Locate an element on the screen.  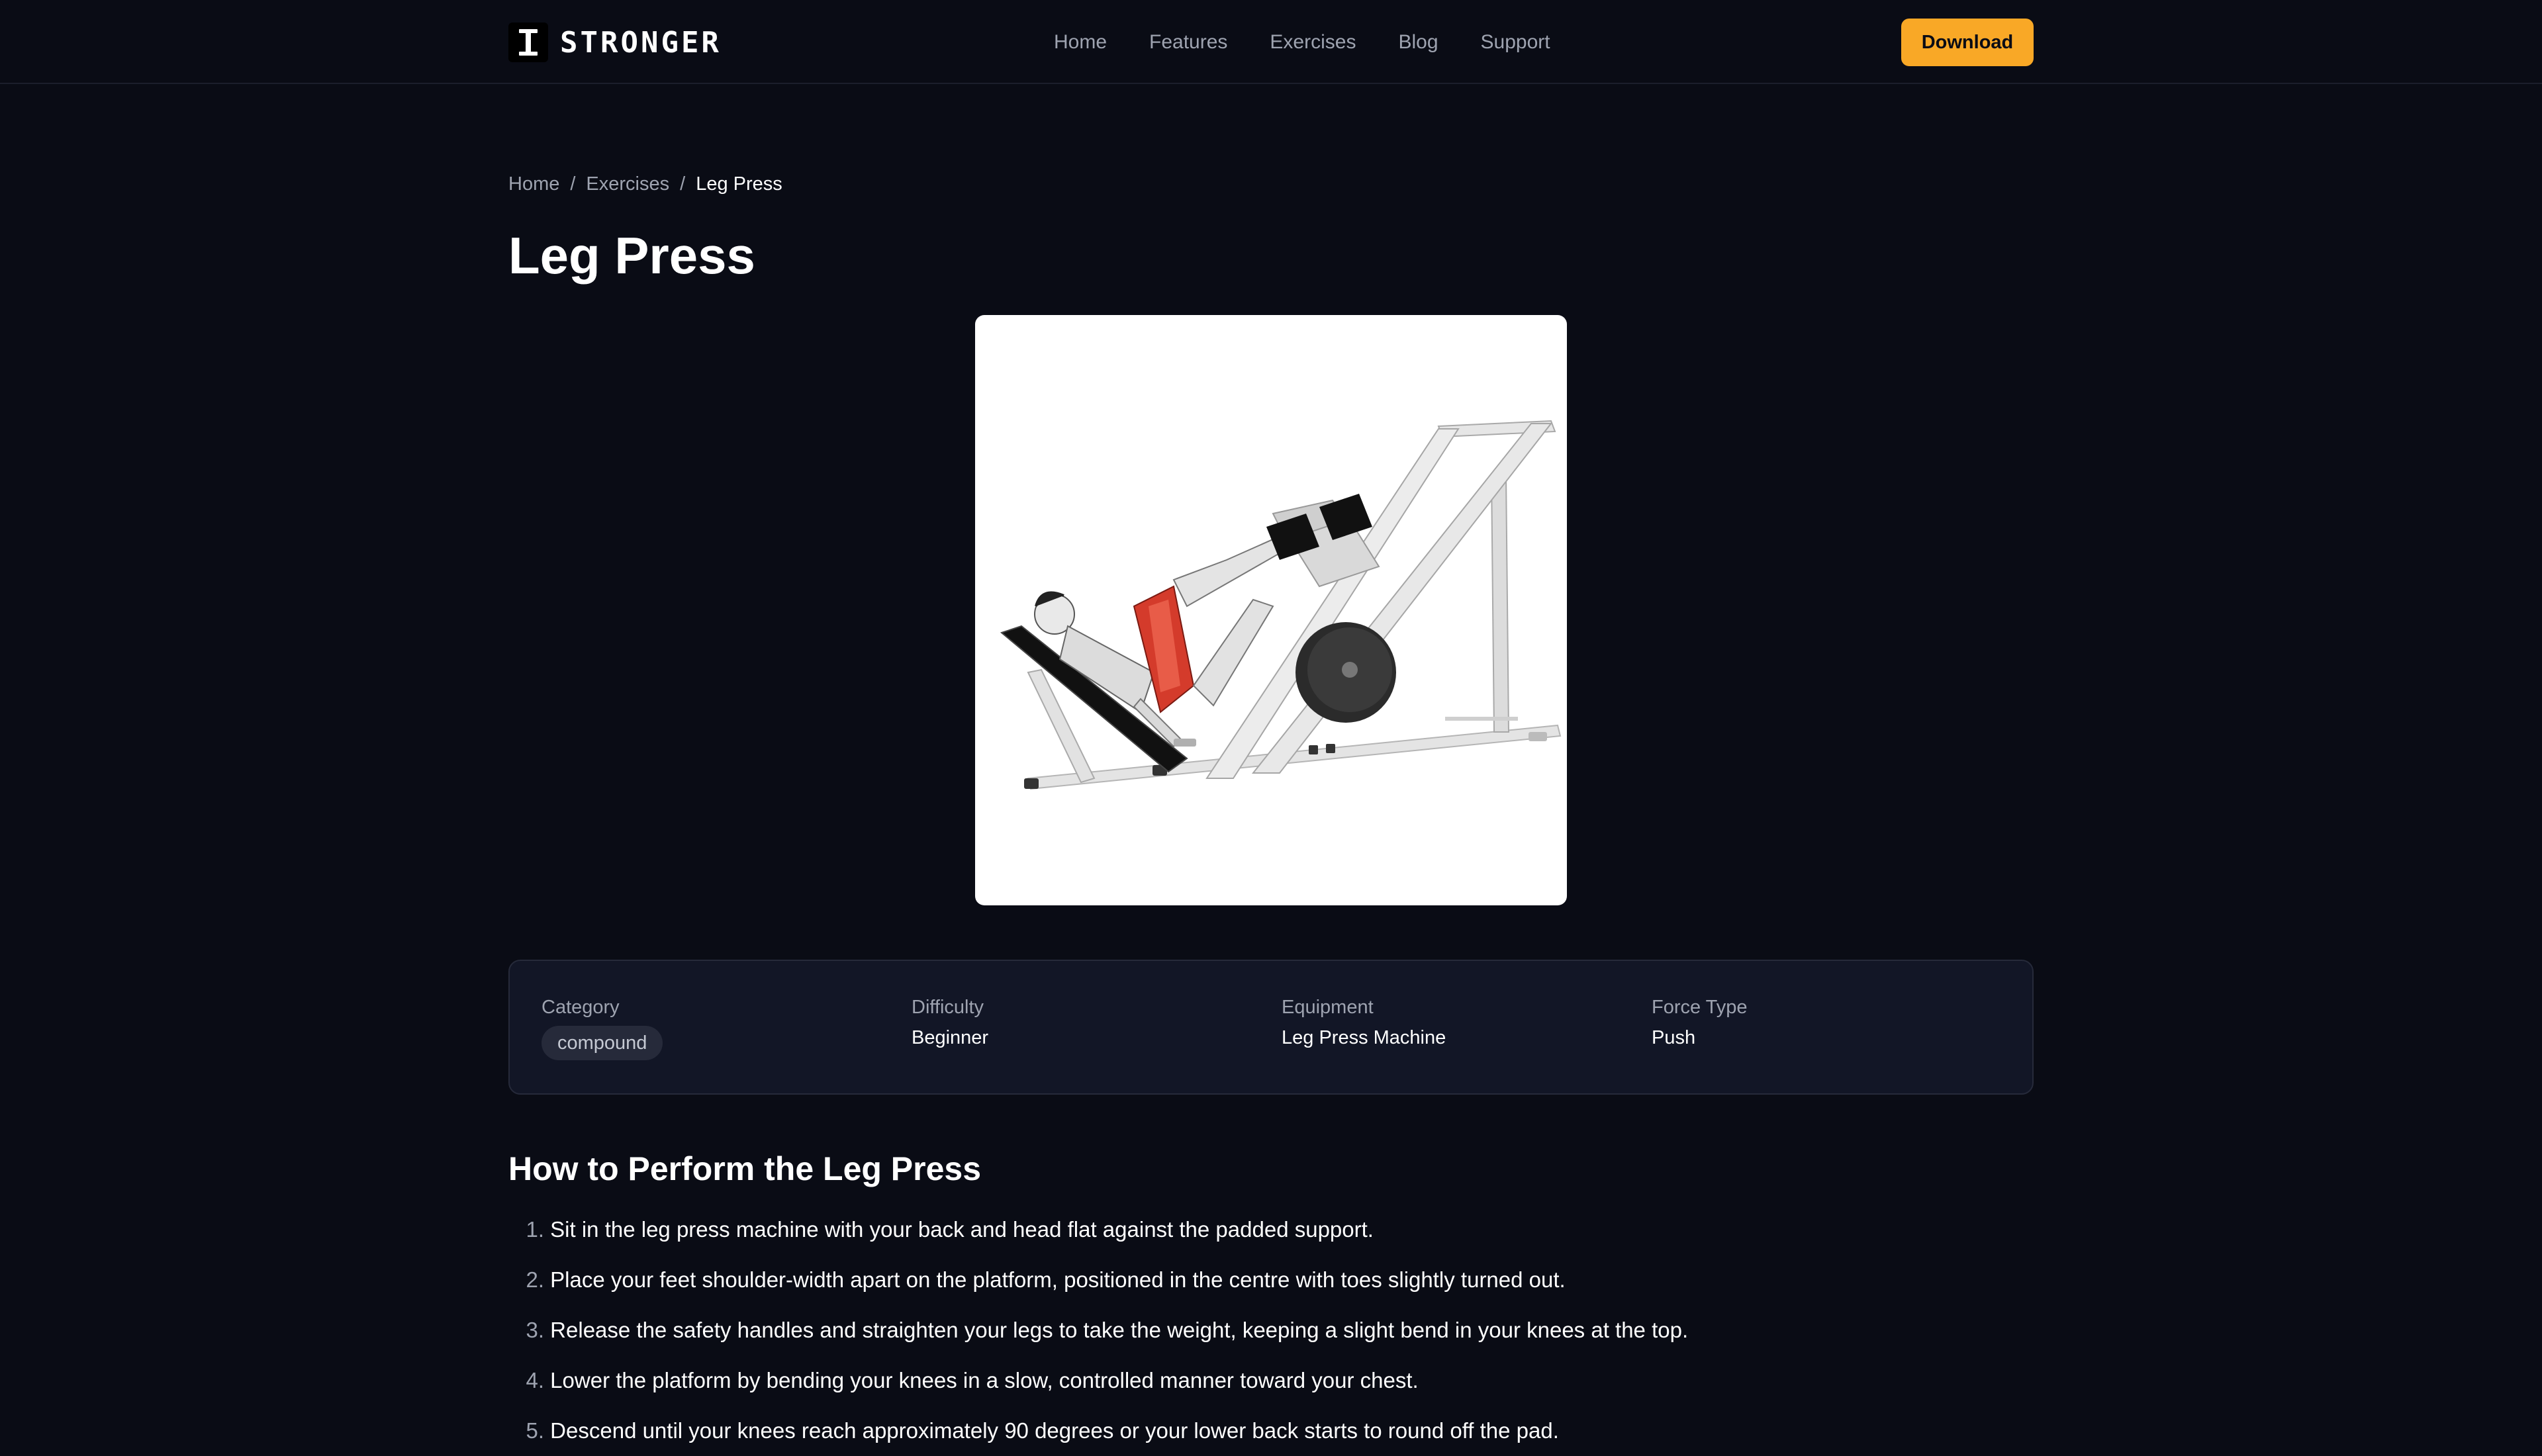
category-badge: compound is located at coordinates (602, 1043).